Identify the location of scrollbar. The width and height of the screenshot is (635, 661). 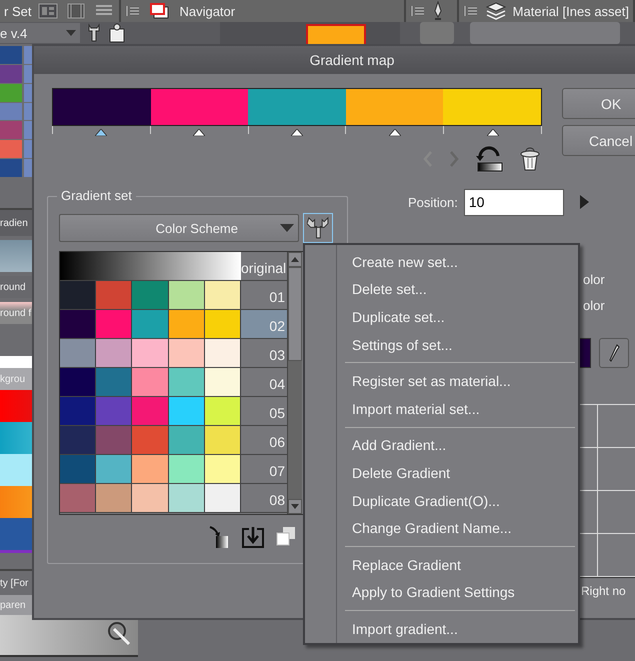
(294, 383).